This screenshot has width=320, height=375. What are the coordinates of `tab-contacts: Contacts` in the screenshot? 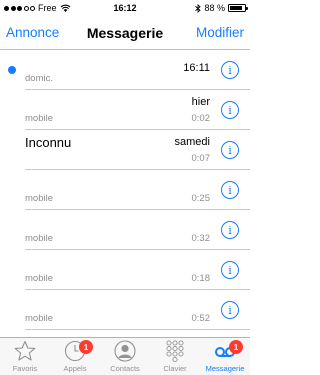 It's located at (125, 356).